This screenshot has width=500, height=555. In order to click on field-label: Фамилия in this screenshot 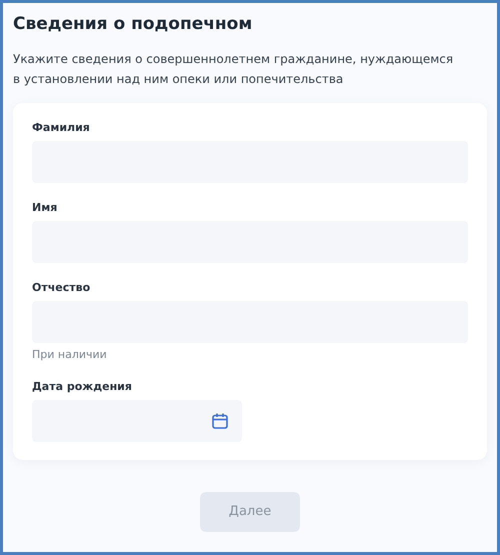, I will do `click(61, 128)`.